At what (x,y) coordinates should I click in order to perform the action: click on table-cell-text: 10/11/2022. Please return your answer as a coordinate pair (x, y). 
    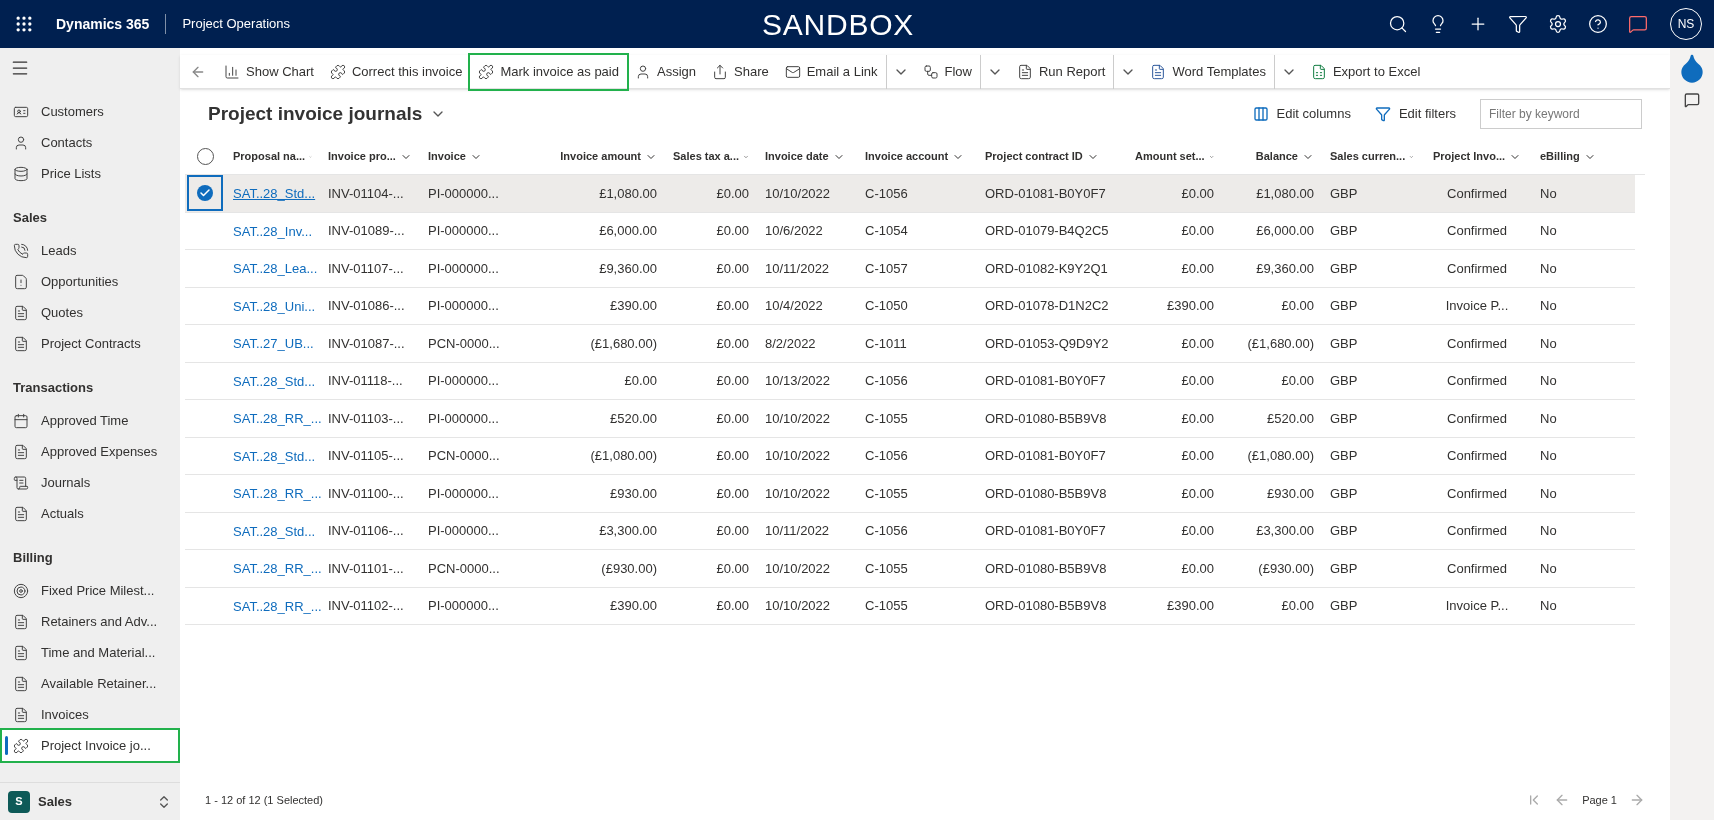
    Looking at the image, I should click on (797, 531).